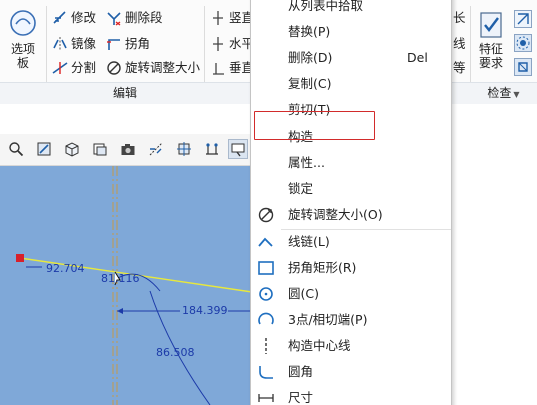  Describe the element at coordinates (113, 44) in the screenshot. I see `corner-icon` at that location.